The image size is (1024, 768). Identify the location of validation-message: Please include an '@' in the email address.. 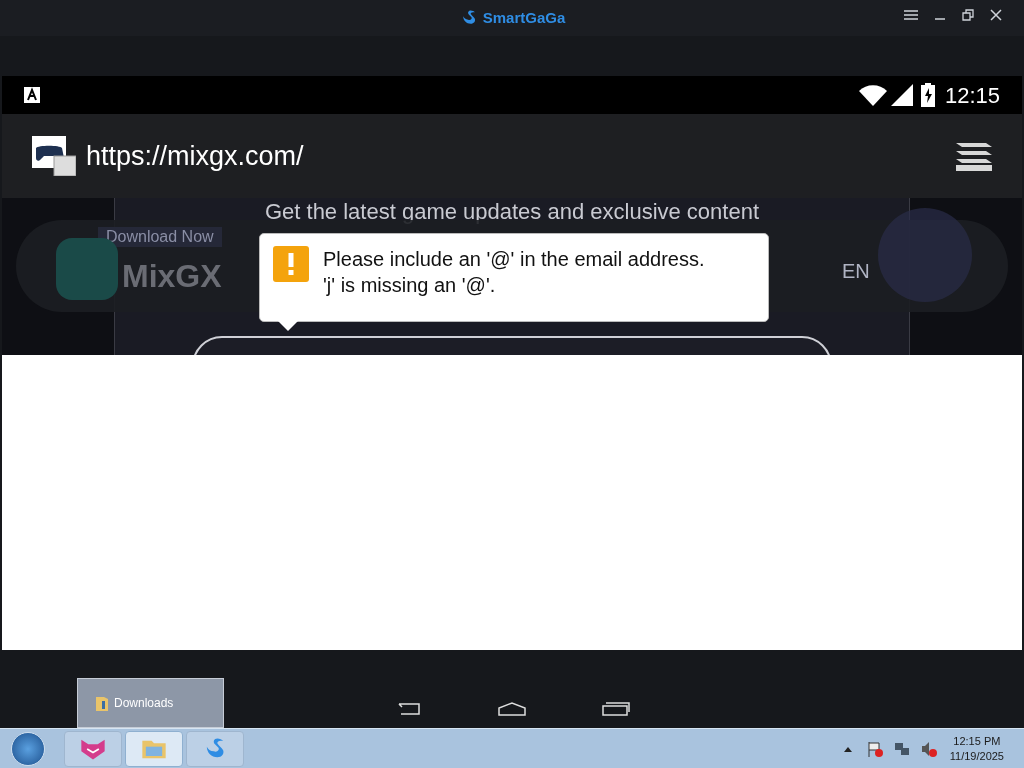
(514, 259).